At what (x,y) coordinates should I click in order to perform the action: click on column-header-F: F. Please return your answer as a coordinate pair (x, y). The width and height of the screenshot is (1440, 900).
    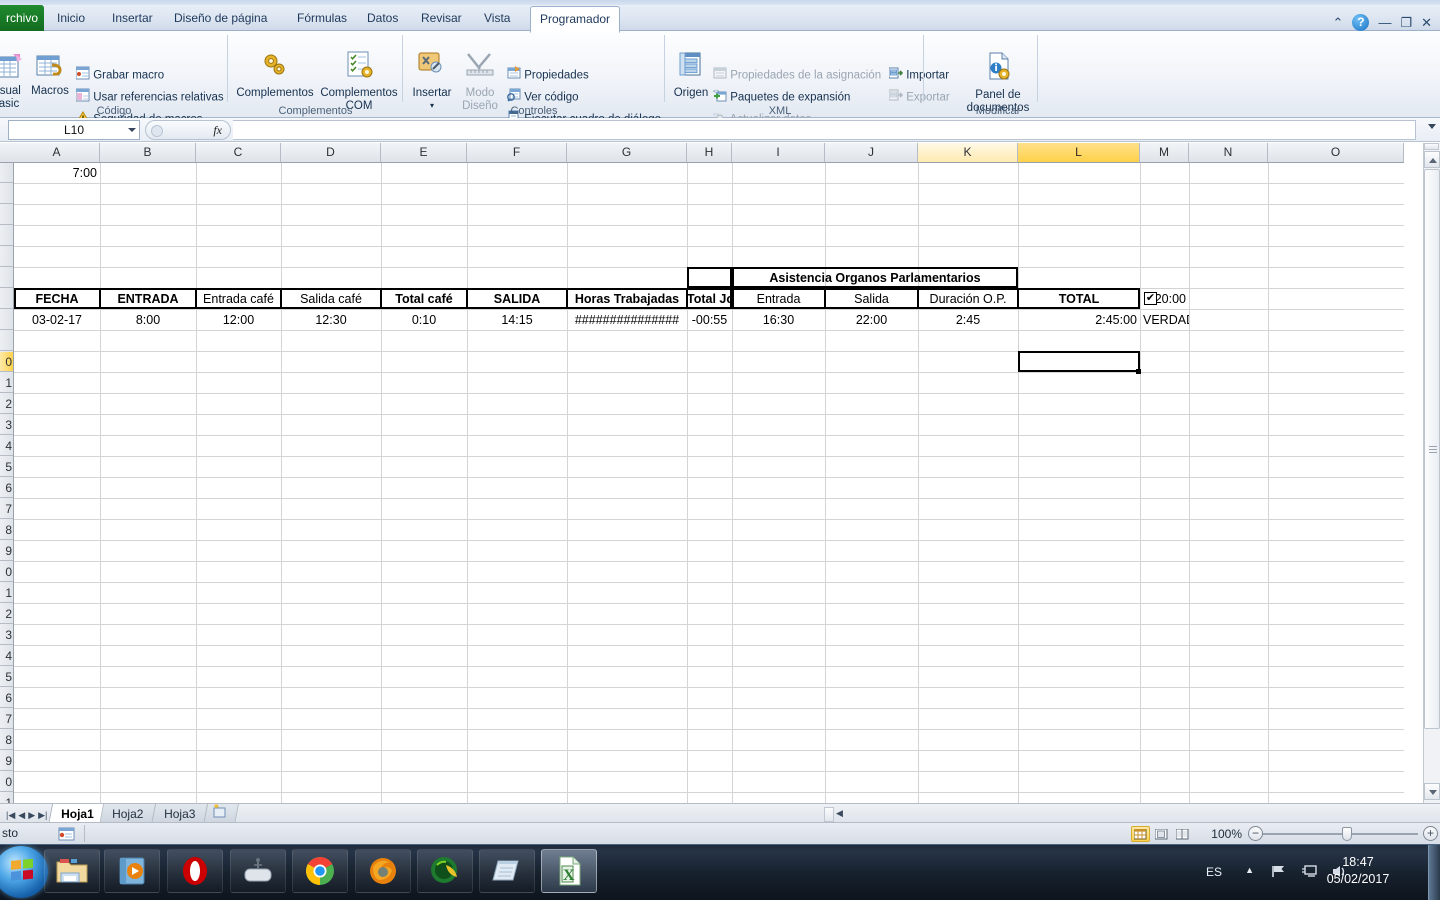
    Looking at the image, I should click on (517, 152).